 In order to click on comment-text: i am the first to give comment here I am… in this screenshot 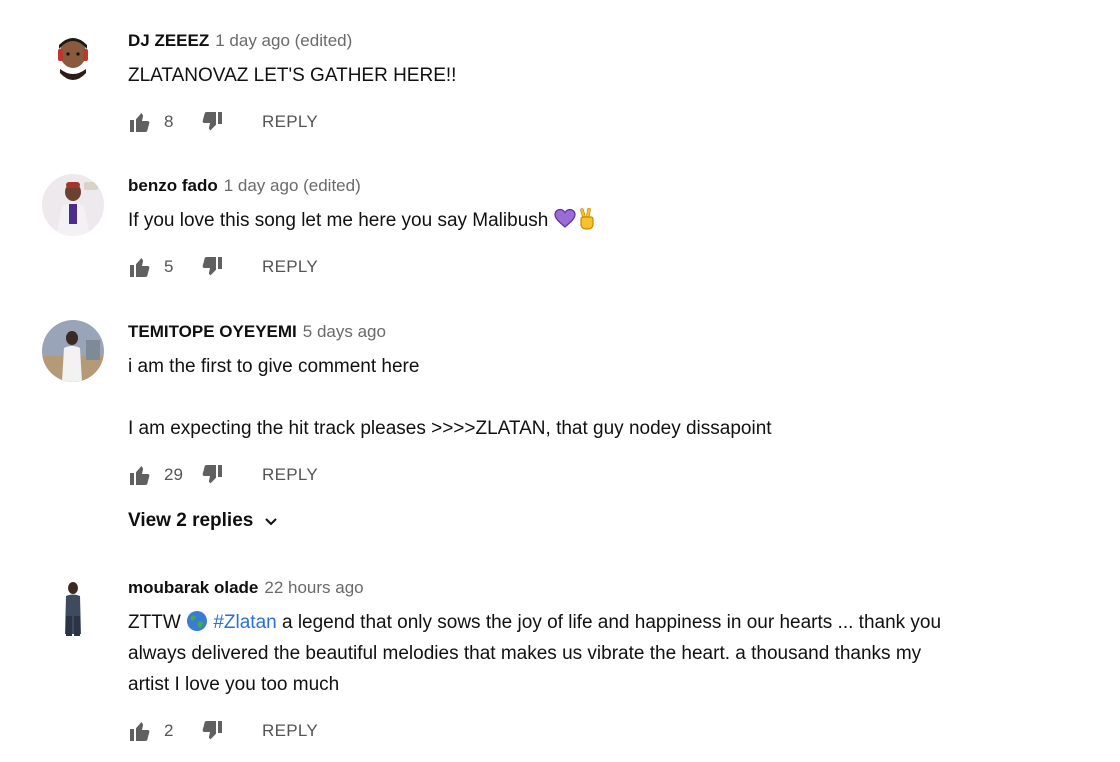, I will do `click(604, 397)`.